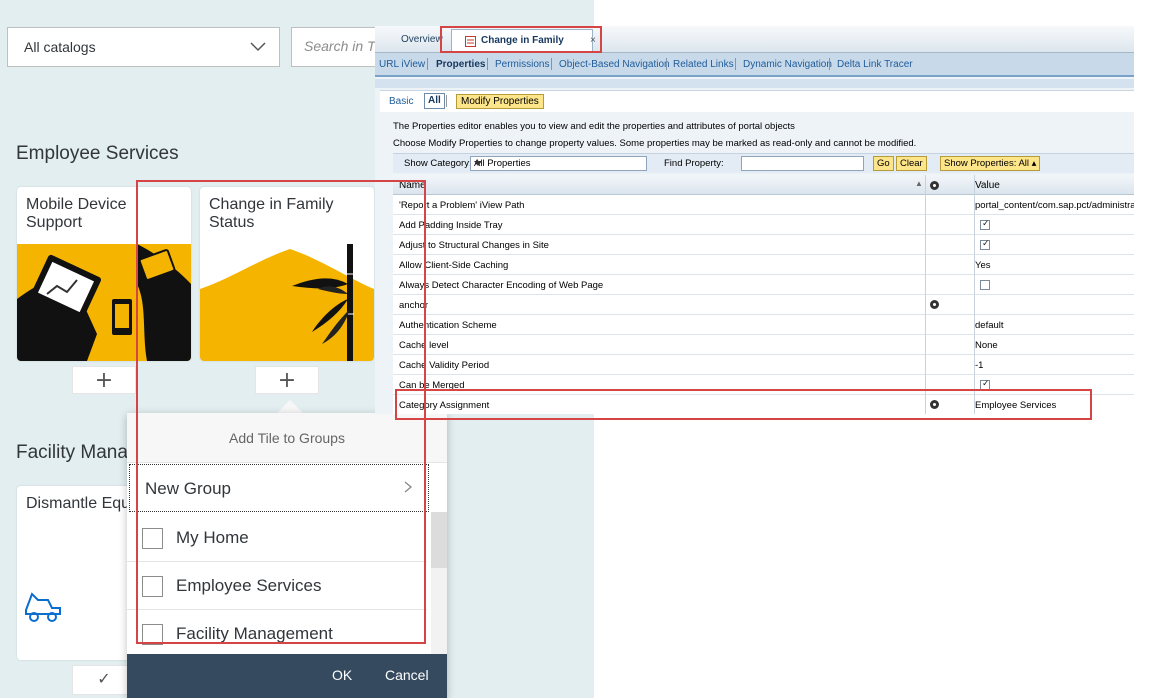 Image resolution: width=1154 pixels, height=698 pixels. I want to click on property-name: Add Padding Inside Tray, so click(451, 225).